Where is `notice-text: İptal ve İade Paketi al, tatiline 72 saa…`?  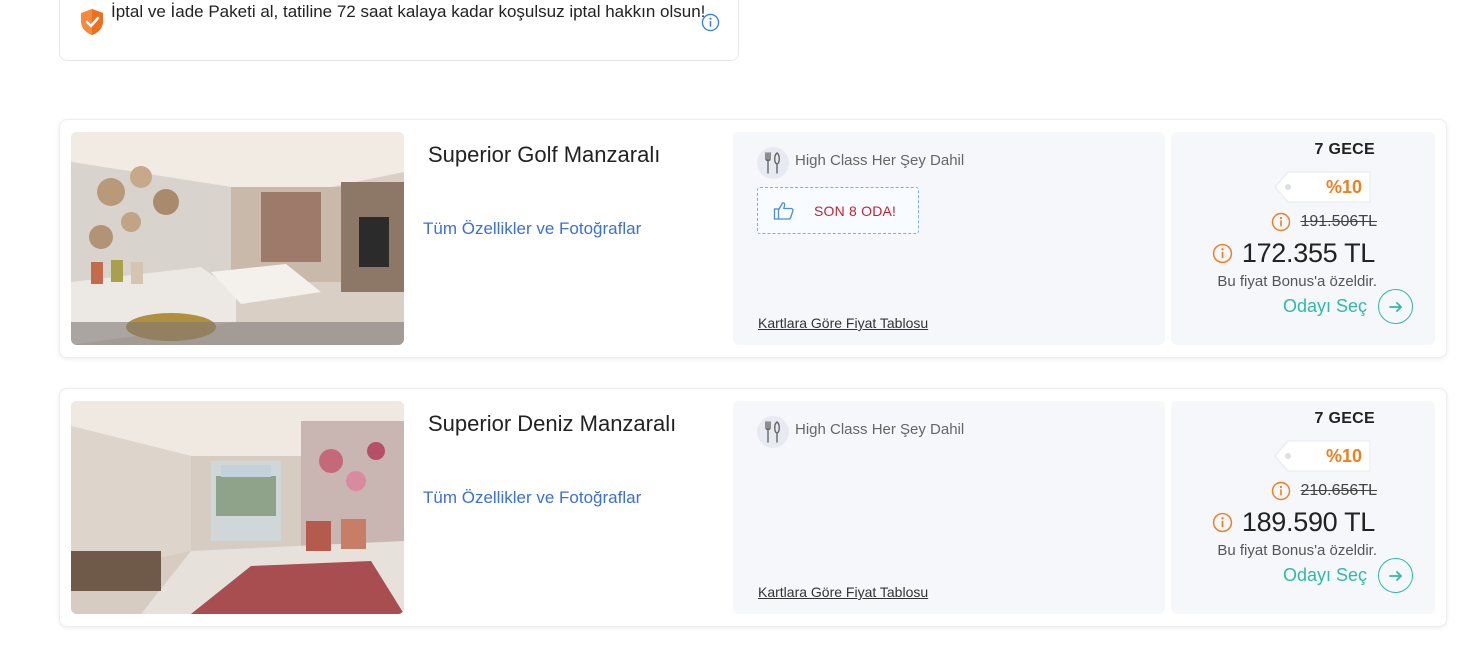
notice-text: İptal ve İade Paketi al, tatiline 72 saa… is located at coordinates (408, 11).